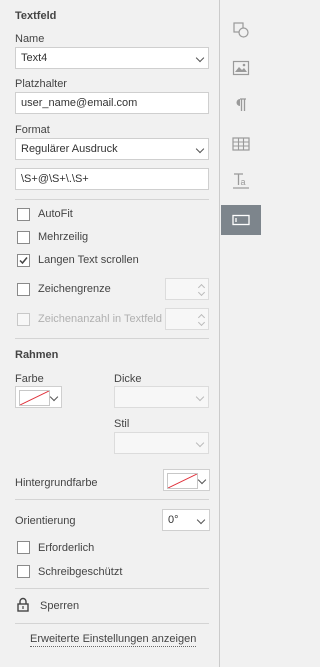 This screenshot has height=667, width=320. I want to click on name-label: Name, so click(30, 39).